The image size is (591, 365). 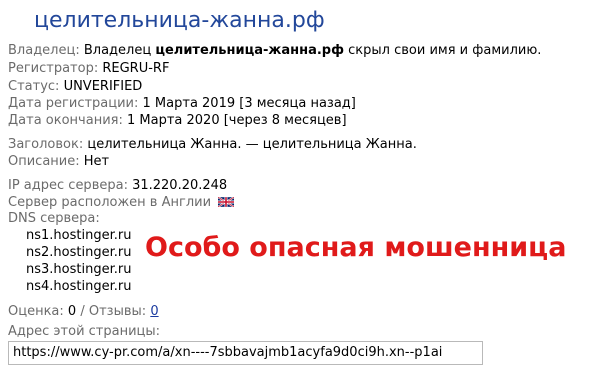 What do you see at coordinates (79, 235) in the screenshot?
I see `dns-server-1: ns1.hostinger.ru` at bounding box center [79, 235].